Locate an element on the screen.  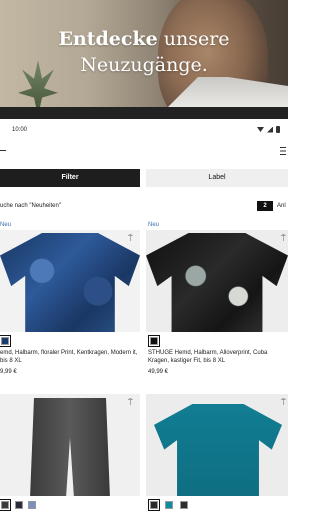
result-count: 2 Anl is located at coordinates (271, 206).